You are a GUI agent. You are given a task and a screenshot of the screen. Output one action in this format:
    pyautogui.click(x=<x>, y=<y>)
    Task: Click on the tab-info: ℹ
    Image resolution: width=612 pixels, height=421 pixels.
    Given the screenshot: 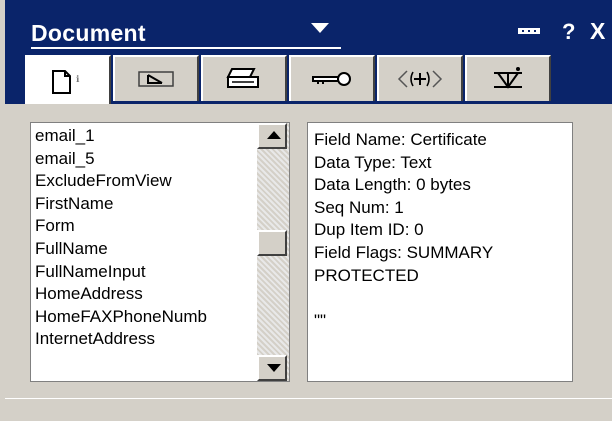 What is the action you would take?
    pyautogui.click(x=68, y=81)
    